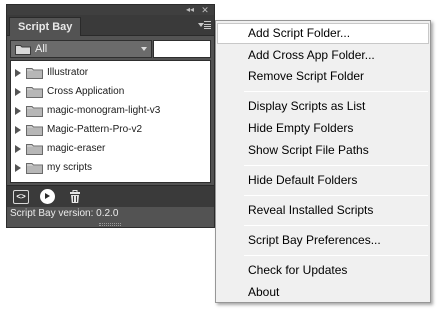 Image resolution: width=437 pixels, height=314 pixels. I want to click on tree-item-label: Cross Application, so click(86, 91).